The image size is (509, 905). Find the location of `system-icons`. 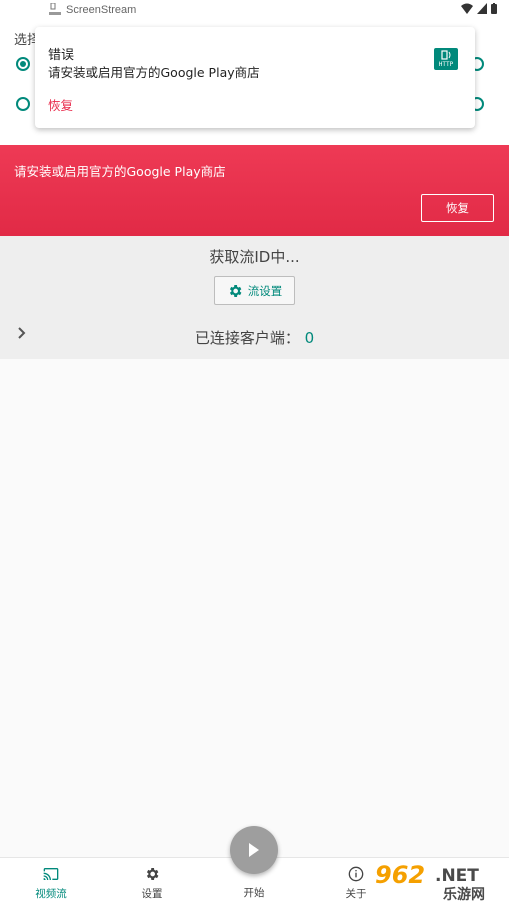

system-icons is located at coordinates (479, 8).